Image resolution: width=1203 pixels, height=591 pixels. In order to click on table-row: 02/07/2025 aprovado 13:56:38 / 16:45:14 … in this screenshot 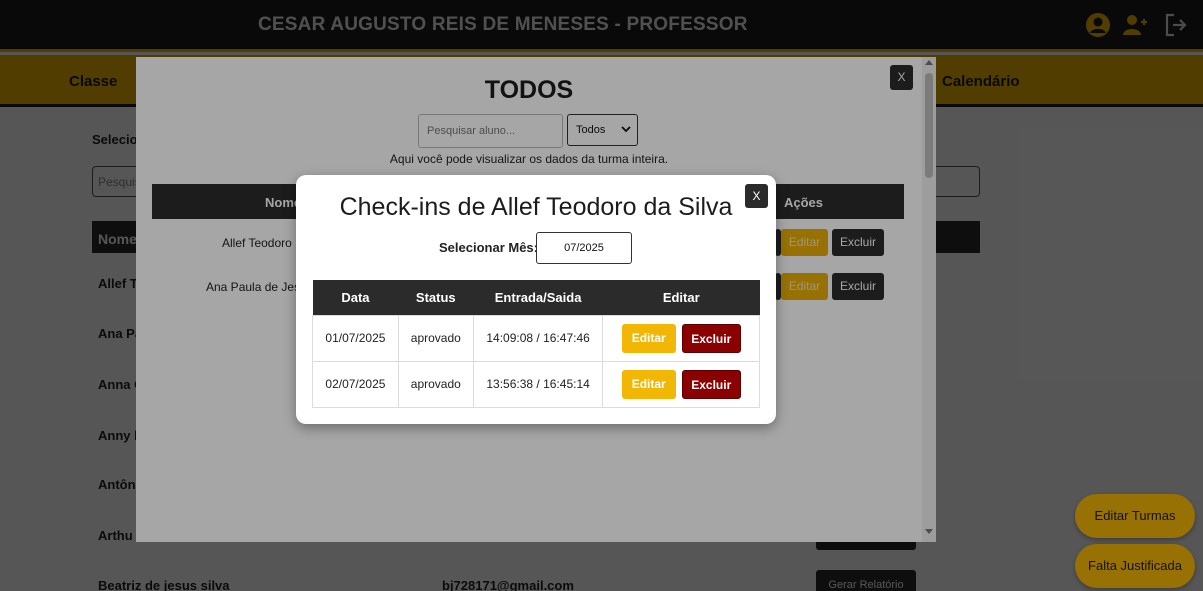, I will do `click(536, 384)`.